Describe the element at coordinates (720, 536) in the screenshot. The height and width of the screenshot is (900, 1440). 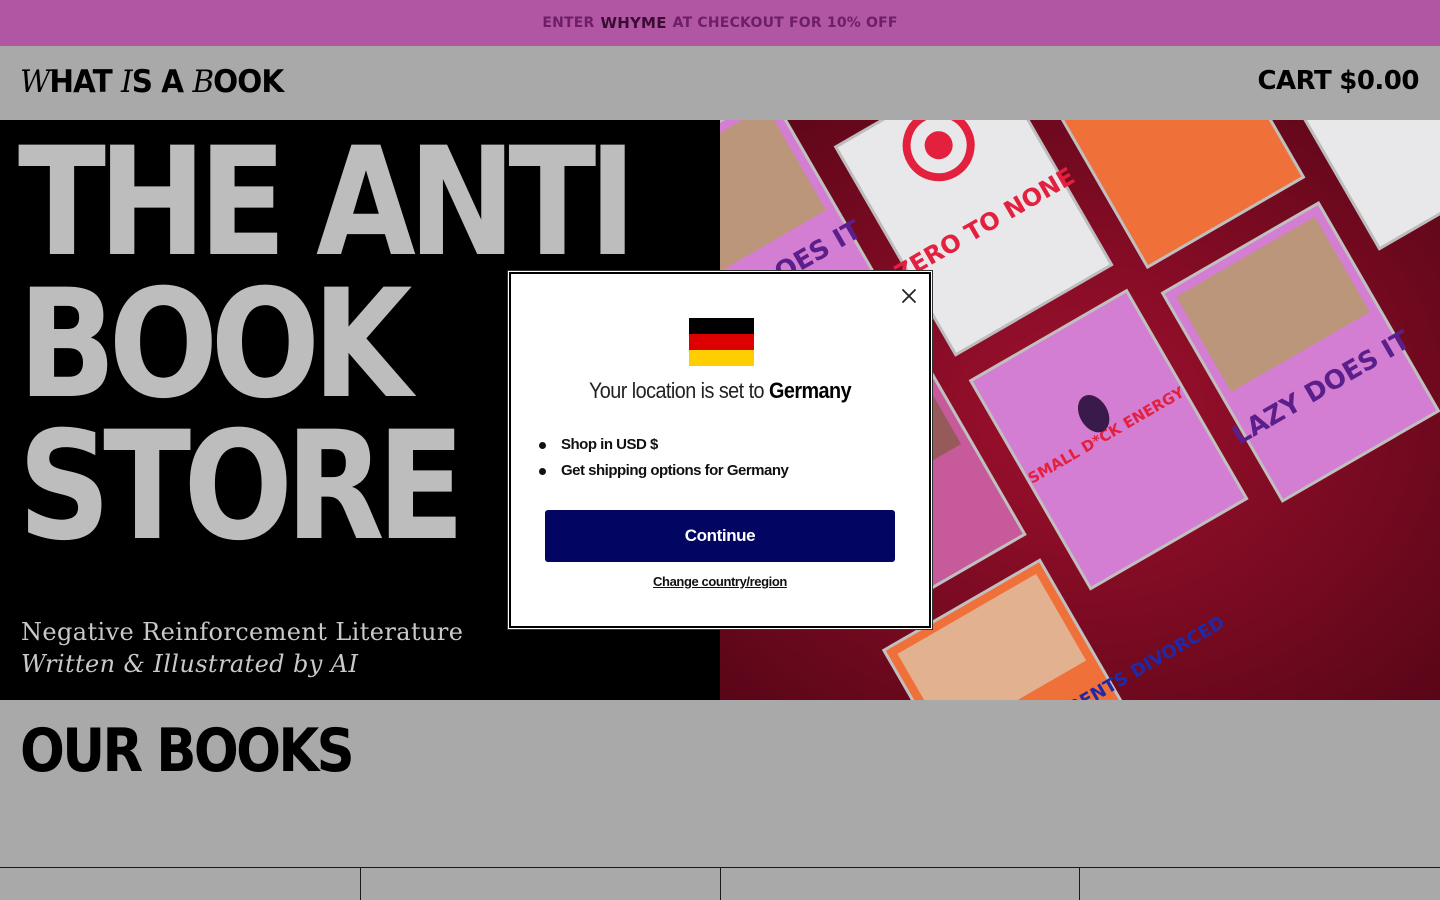
I see `continue-button: Continue` at that location.